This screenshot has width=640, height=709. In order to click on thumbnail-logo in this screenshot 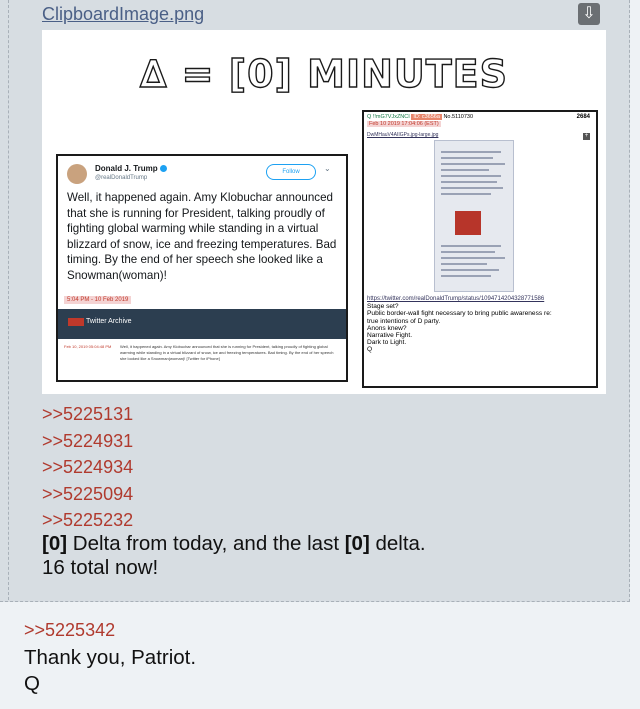, I will do `click(468, 223)`.